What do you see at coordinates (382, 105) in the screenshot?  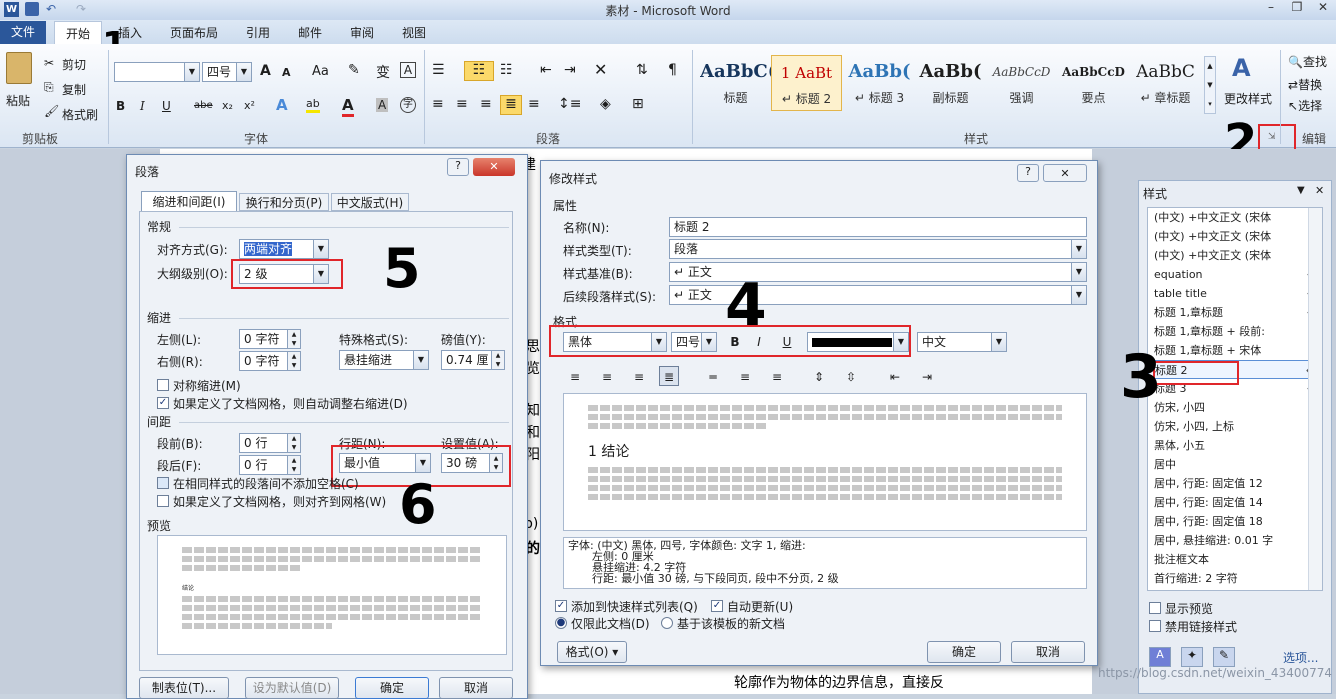 I see `char-shading-icon: A` at bounding box center [382, 105].